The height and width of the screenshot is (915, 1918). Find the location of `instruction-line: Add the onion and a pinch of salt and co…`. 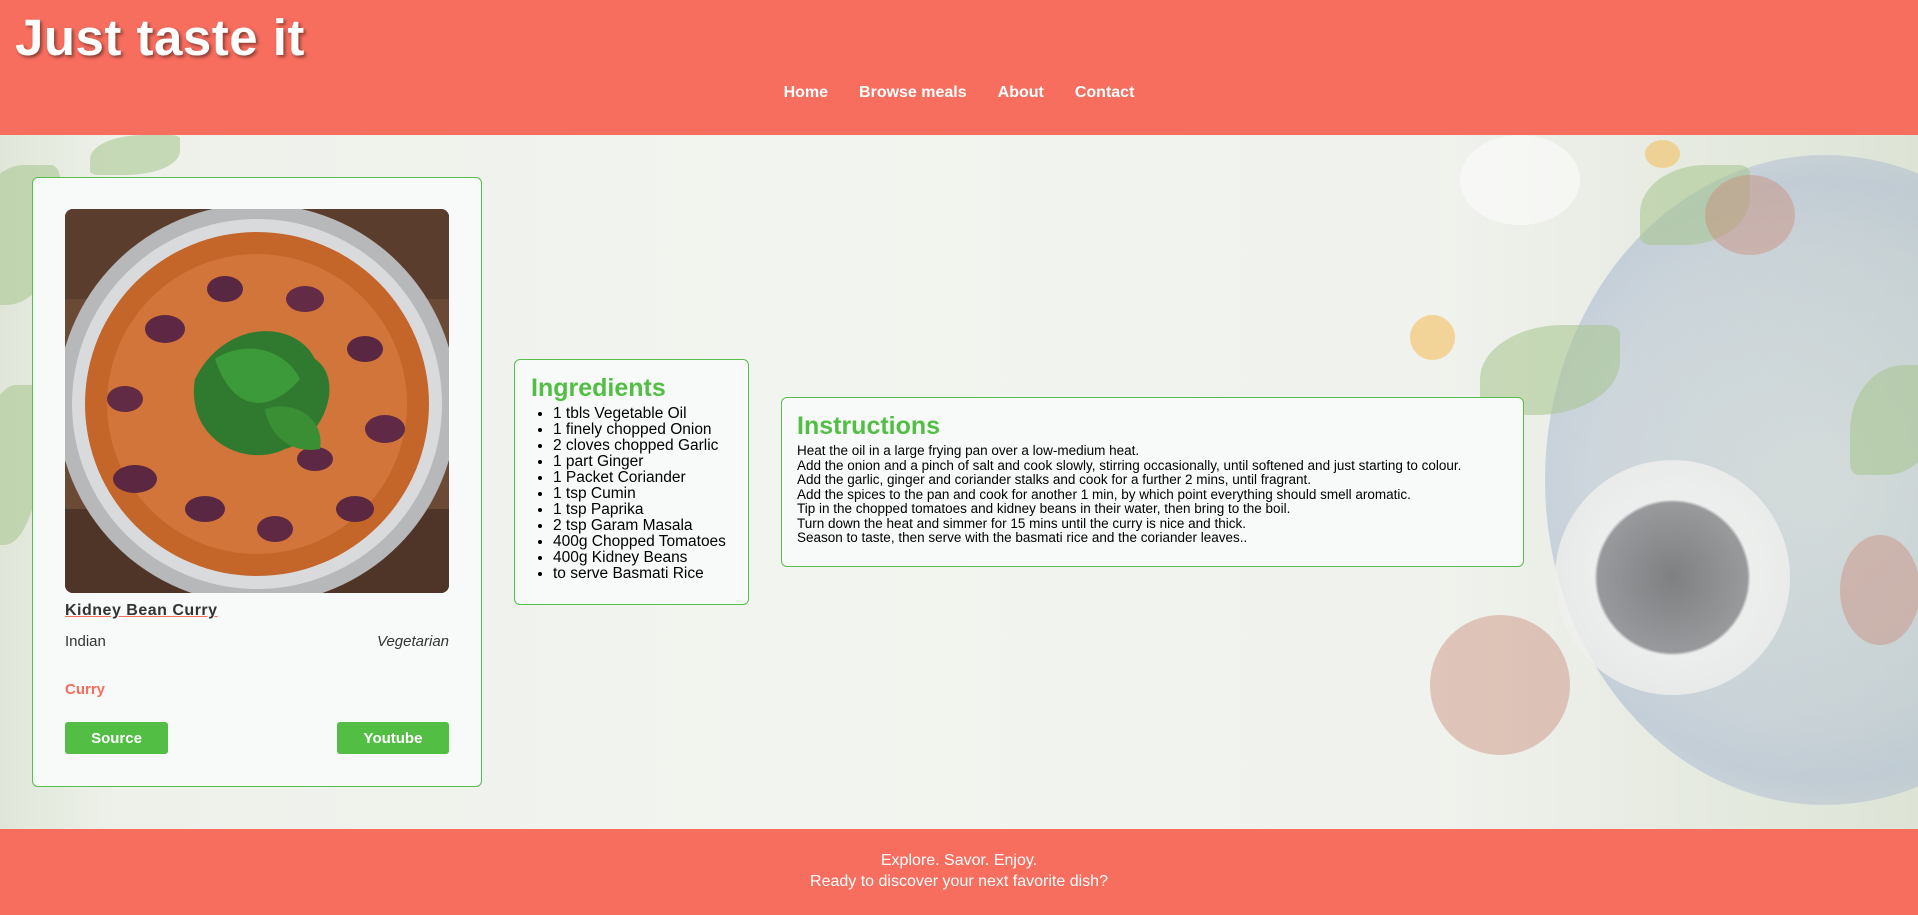

instruction-line: Add the onion and a pinch of salt and co… is located at coordinates (1129, 465).